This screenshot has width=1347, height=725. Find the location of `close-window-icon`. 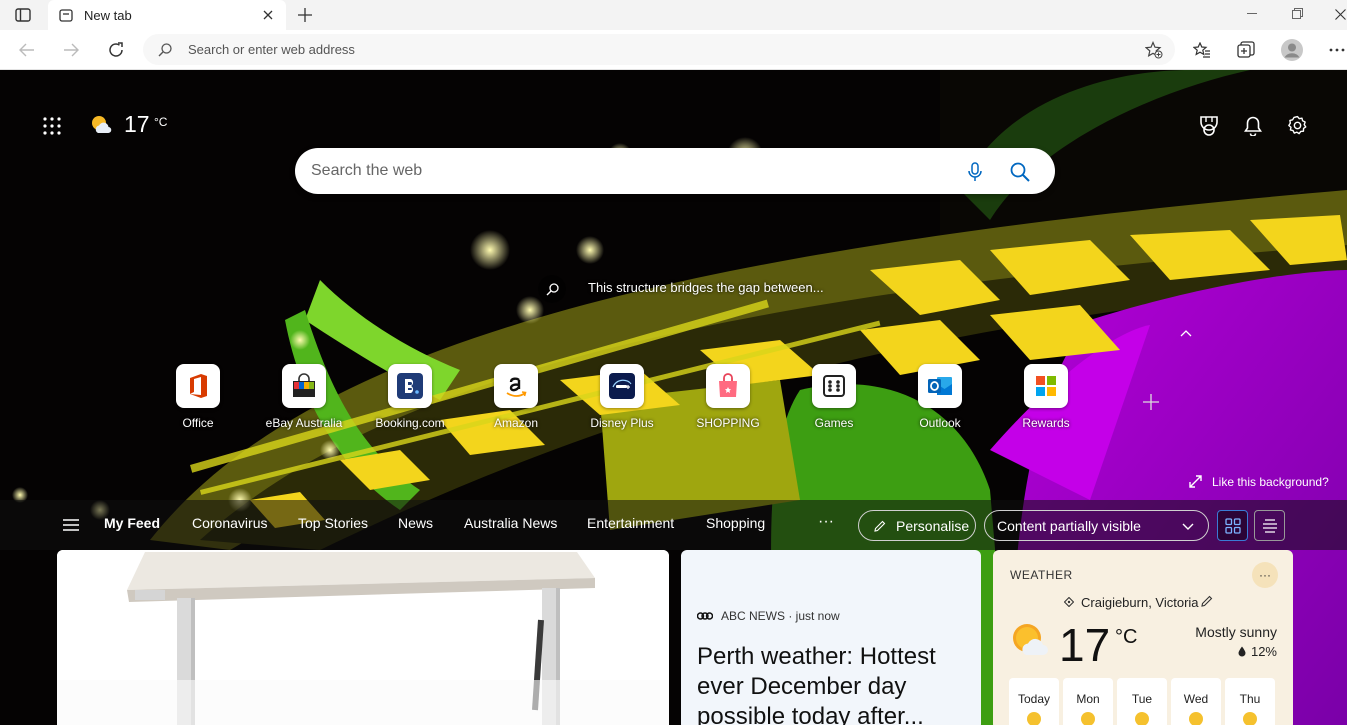

close-window-icon is located at coordinates (1339, 14).